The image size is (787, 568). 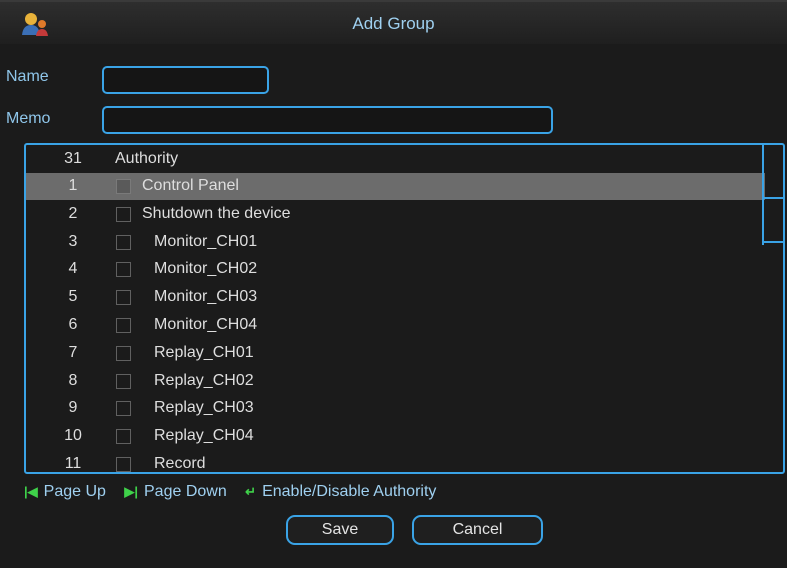 What do you see at coordinates (395, 353) in the screenshot?
I see `authority-row: 7 Replay_CH01` at bounding box center [395, 353].